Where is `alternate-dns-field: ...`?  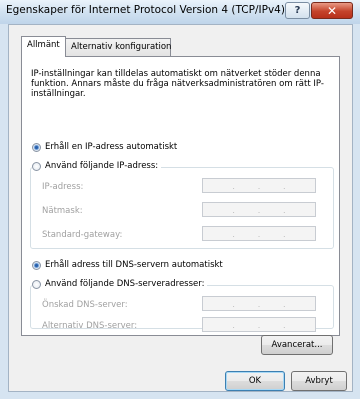
alternate-dns-field: ... is located at coordinates (259, 324).